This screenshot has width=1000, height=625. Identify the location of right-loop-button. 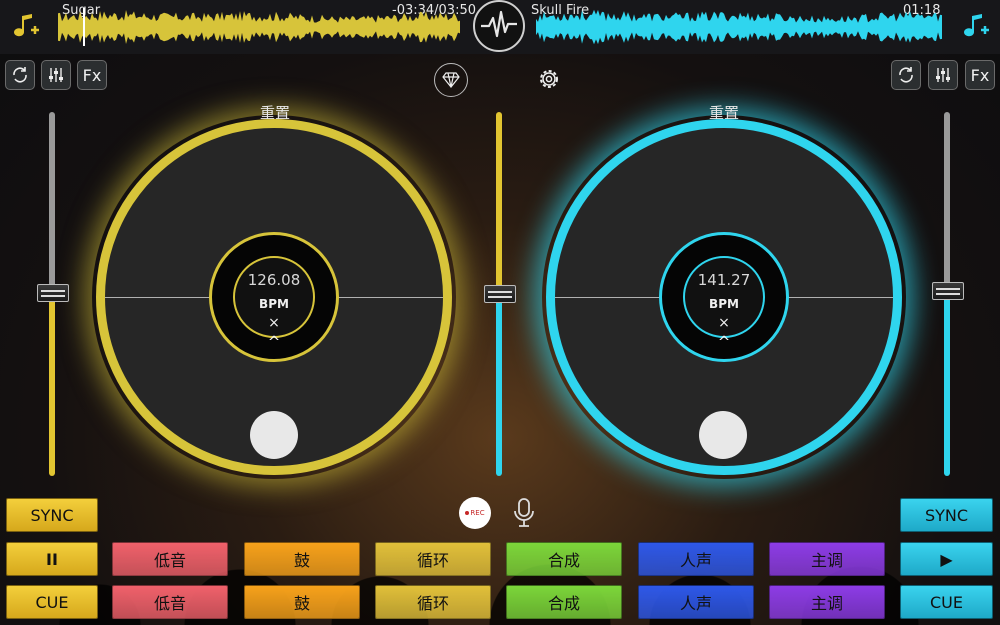
(906, 75).